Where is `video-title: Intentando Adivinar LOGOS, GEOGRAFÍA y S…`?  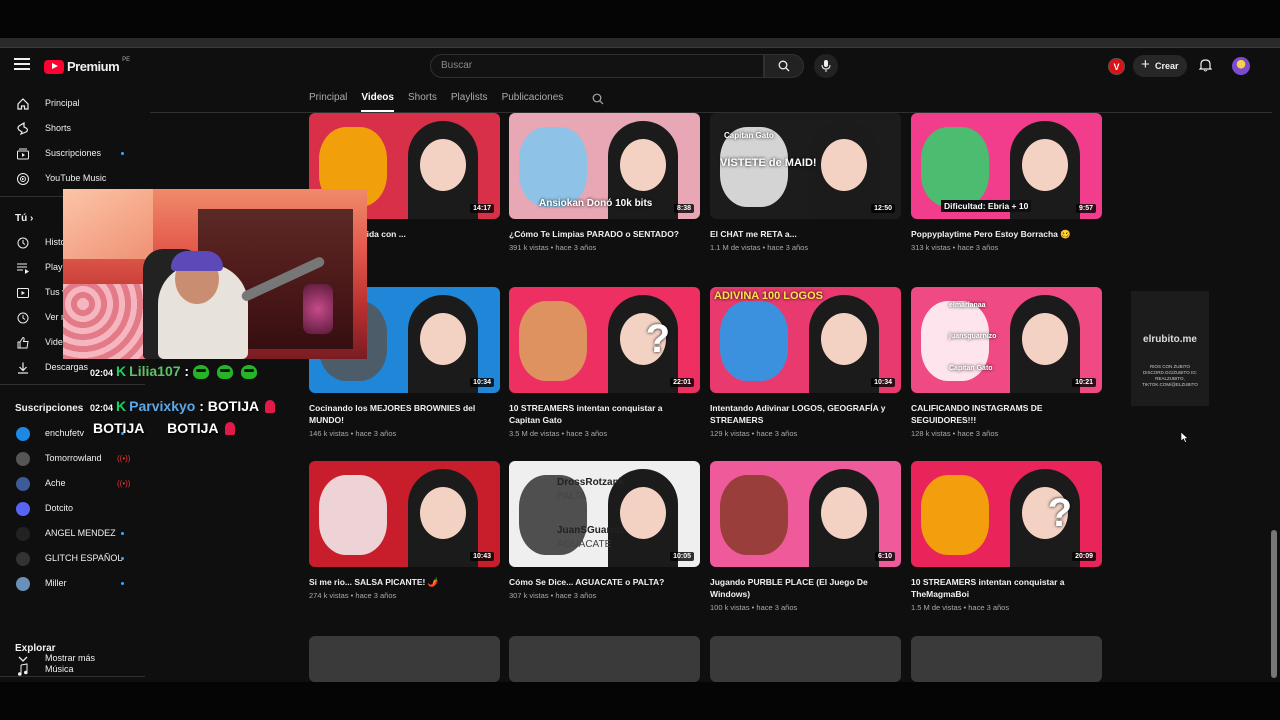
video-title: Intentando Adivinar LOGOS, GEOGRAFÍA y S… is located at coordinates (805, 414).